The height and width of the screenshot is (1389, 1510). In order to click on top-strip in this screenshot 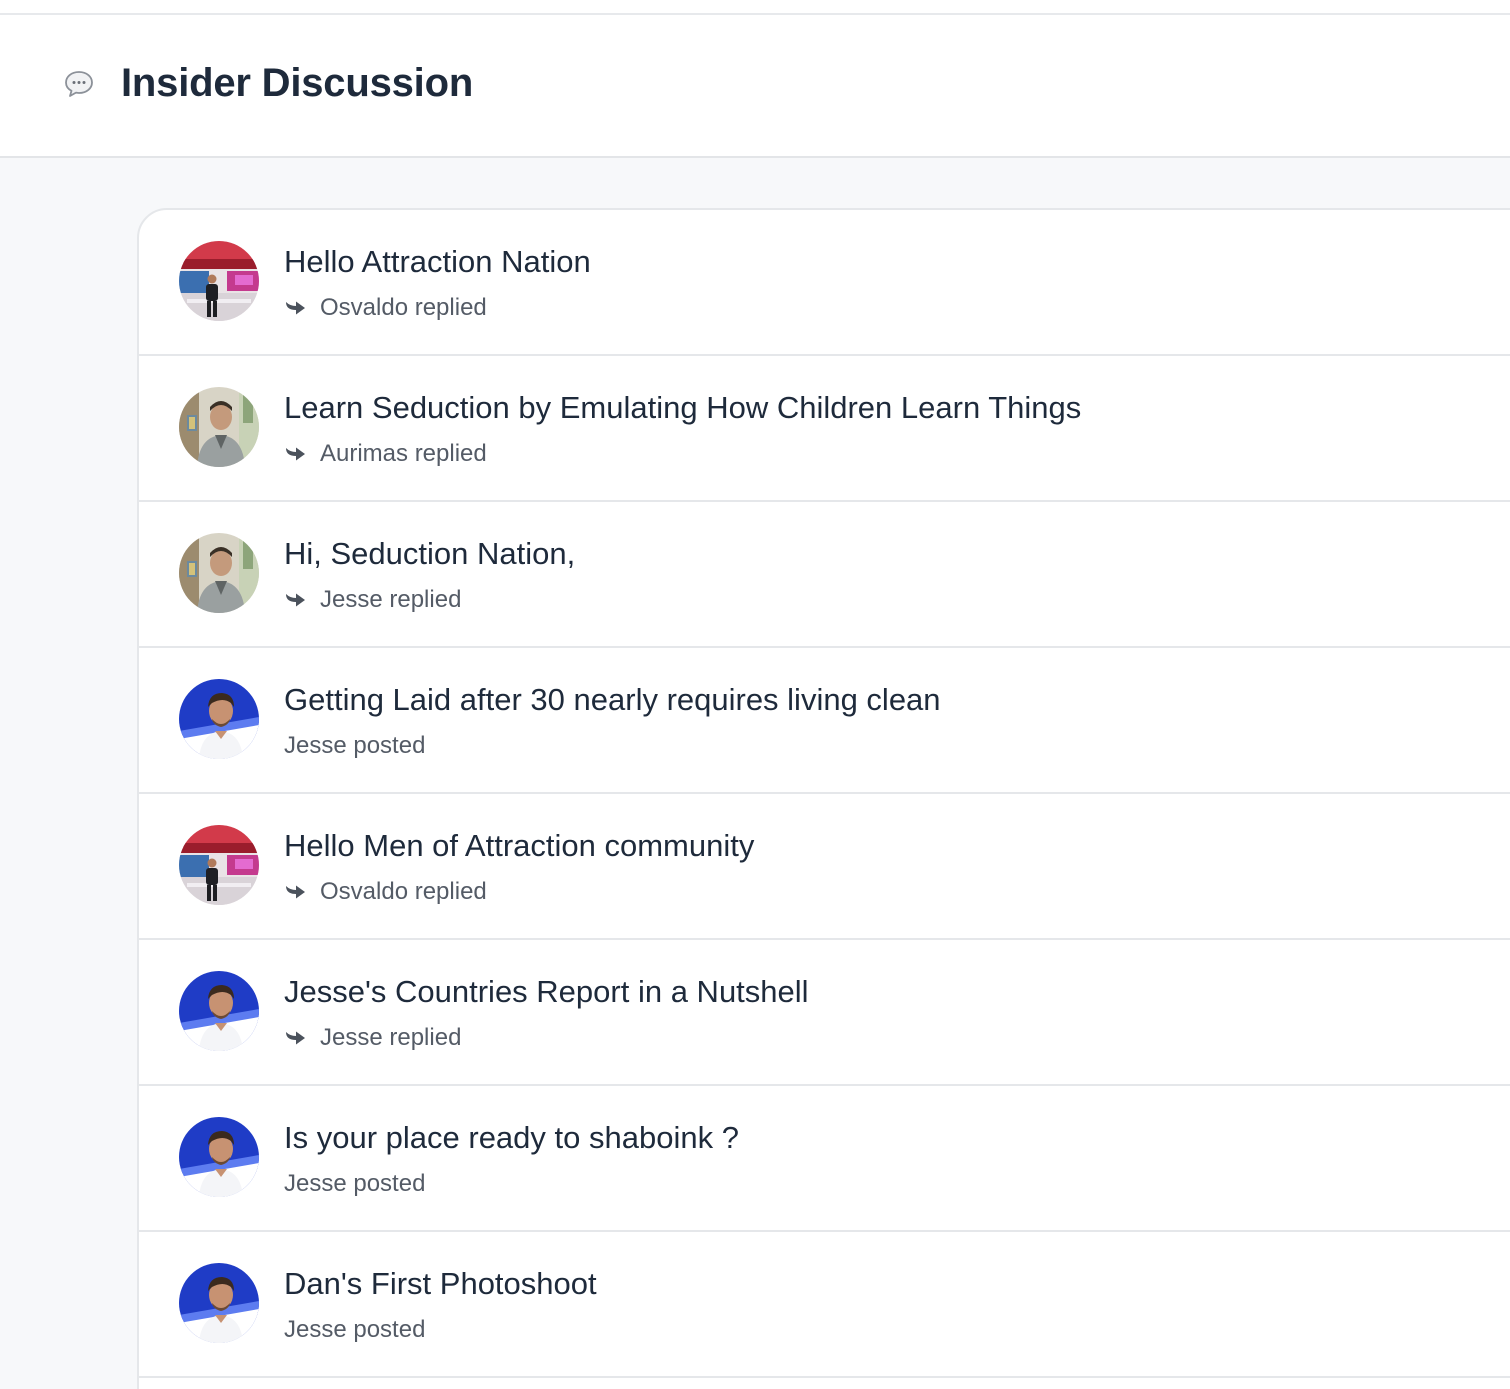, I will do `click(755, 7)`.